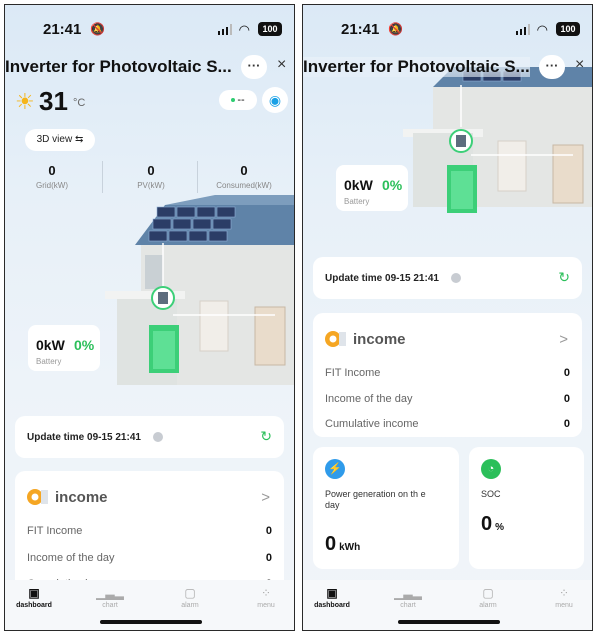 The width and height of the screenshot is (597, 635). I want to click on income-row-label: Income of the day, so click(369, 399).